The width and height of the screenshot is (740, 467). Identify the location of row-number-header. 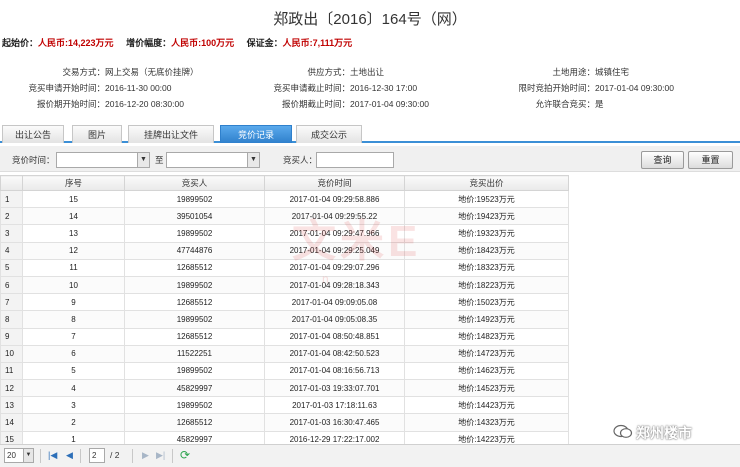
(11, 183).